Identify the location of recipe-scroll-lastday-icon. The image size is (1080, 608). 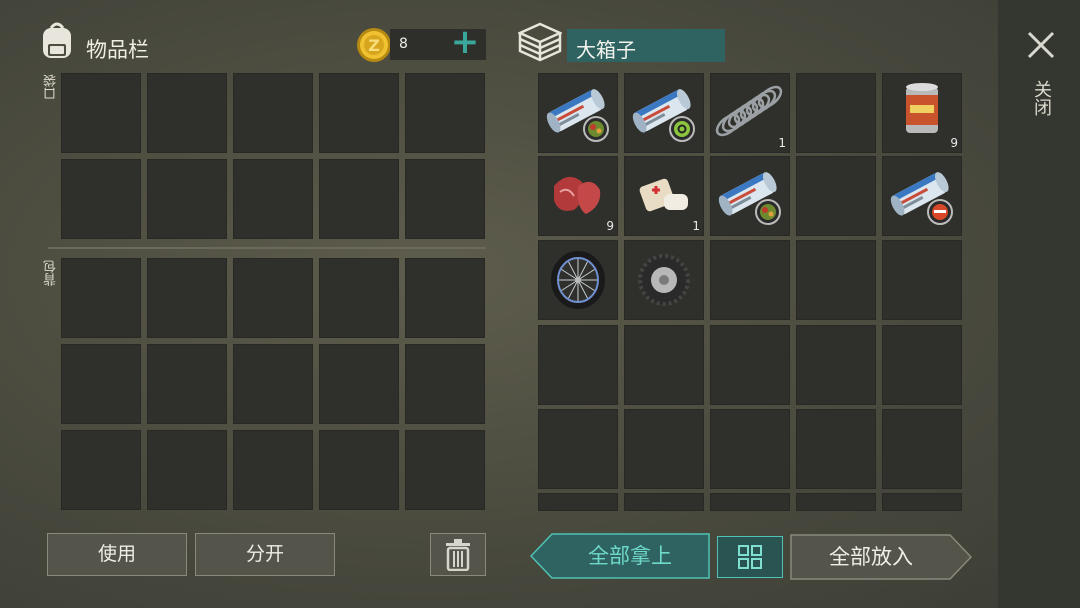
(922, 196).